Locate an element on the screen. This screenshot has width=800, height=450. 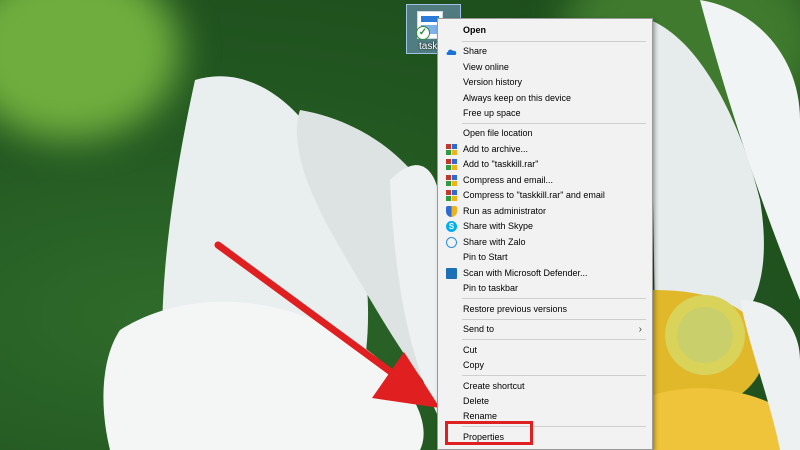
menu-item-label: Copy is located at coordinates (474, 365).